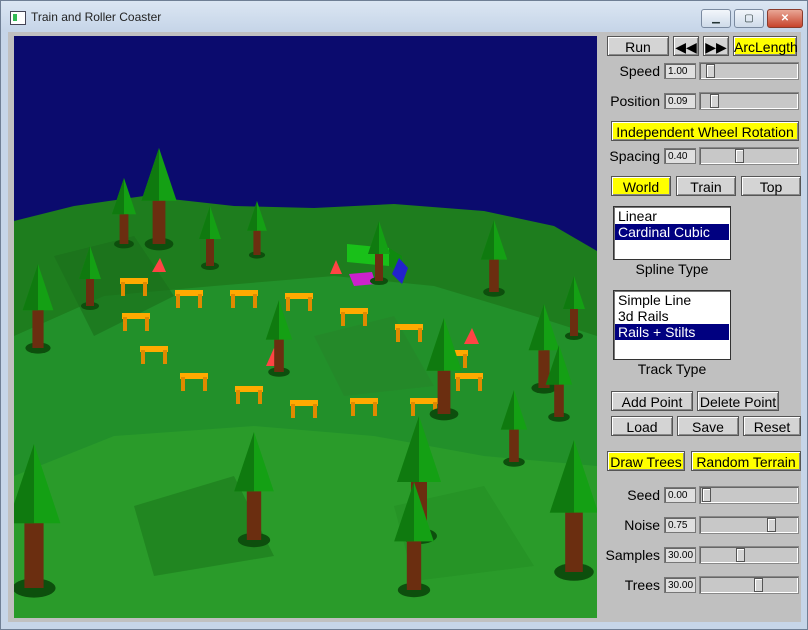 Image resolution: width=808 pixels, height=630 pixels. What do you see at coordinates (785, 18) in the screenshot?
I see `close-button: ✕` at bounding box center [785, 18].